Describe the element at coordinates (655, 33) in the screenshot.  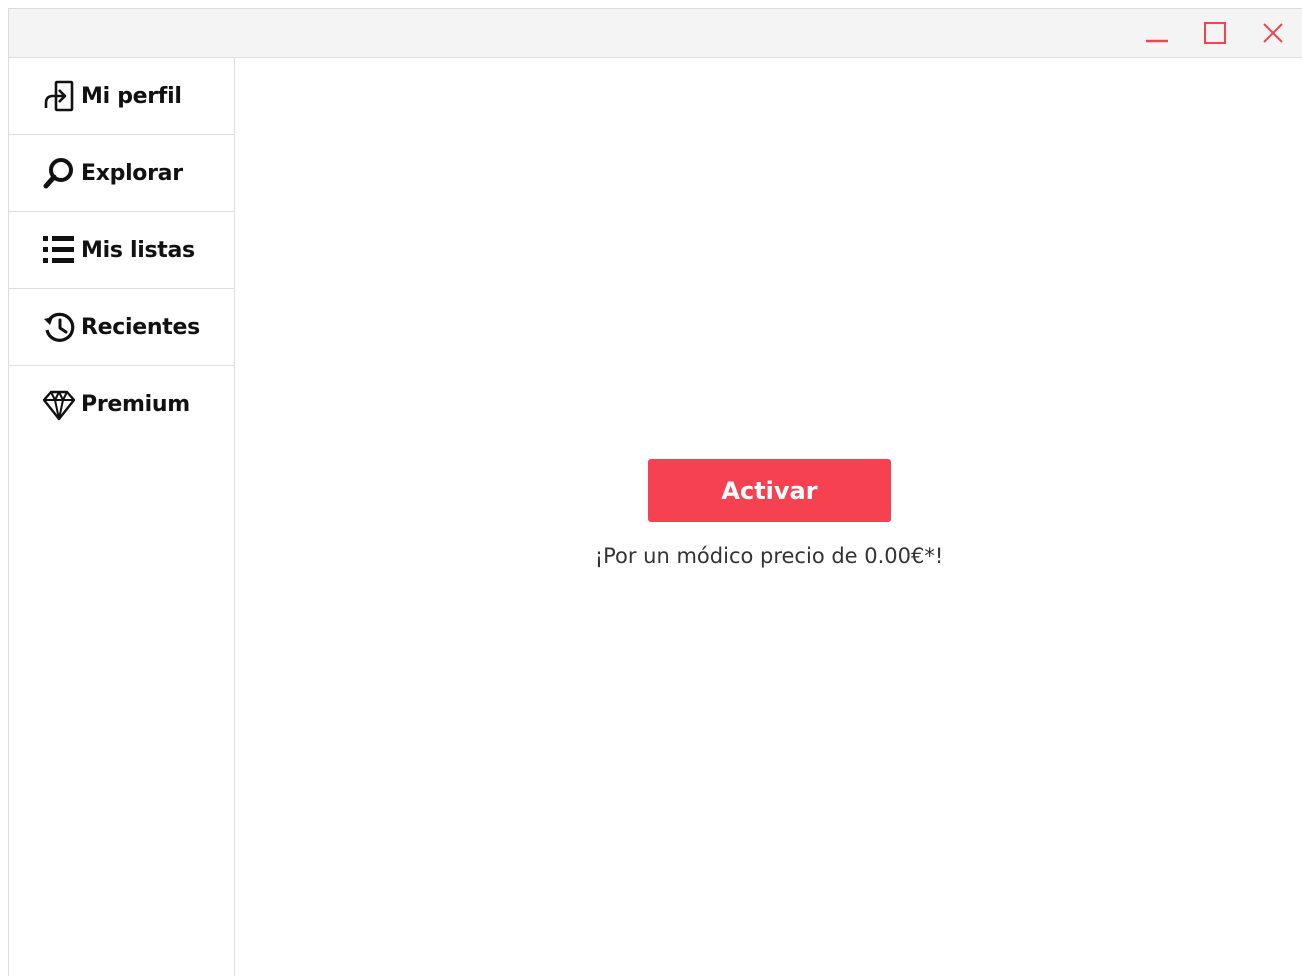
I see `title-bar` at that location.